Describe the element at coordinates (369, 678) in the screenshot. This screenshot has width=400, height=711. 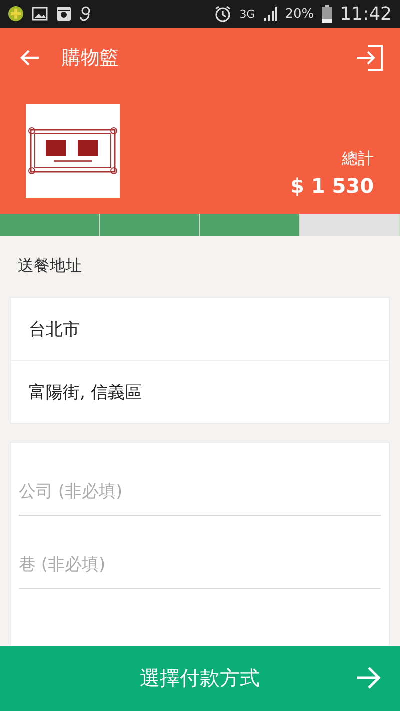
I see `arrow-right-icon` at that location.